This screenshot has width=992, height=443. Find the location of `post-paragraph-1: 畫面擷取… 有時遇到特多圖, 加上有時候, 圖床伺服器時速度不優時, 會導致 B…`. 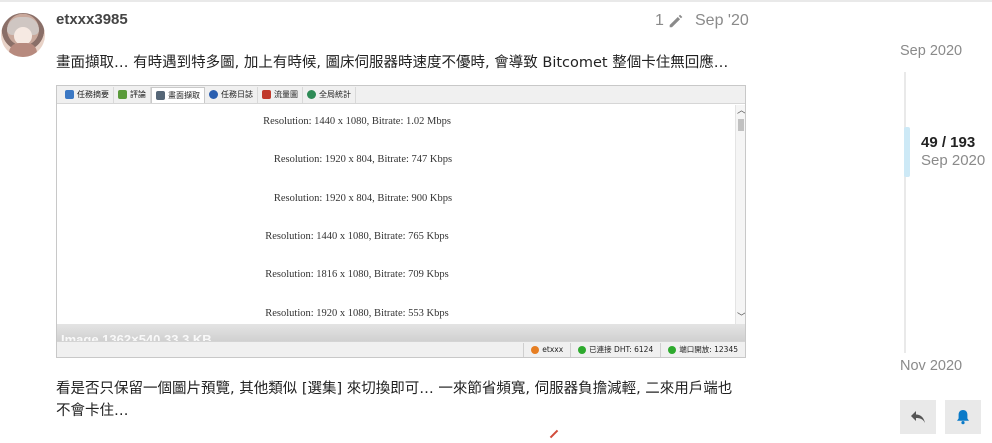

post-paragraph-1: 畫面擷取… 有時遇到特多圖, 加上有時候, 圖床伺服器時速度不優時, 會導致 B… is located at coordinates (392, 63).